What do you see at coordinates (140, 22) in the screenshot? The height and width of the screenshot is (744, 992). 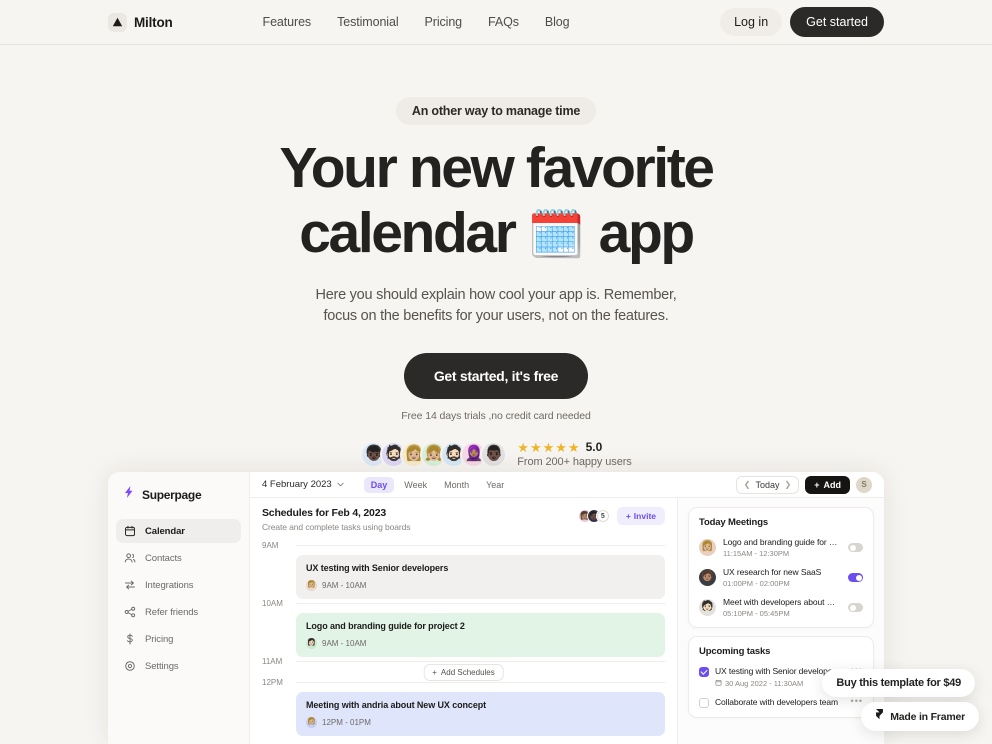 I see `brand-logo: Milton` at bounding box center [140, 22].